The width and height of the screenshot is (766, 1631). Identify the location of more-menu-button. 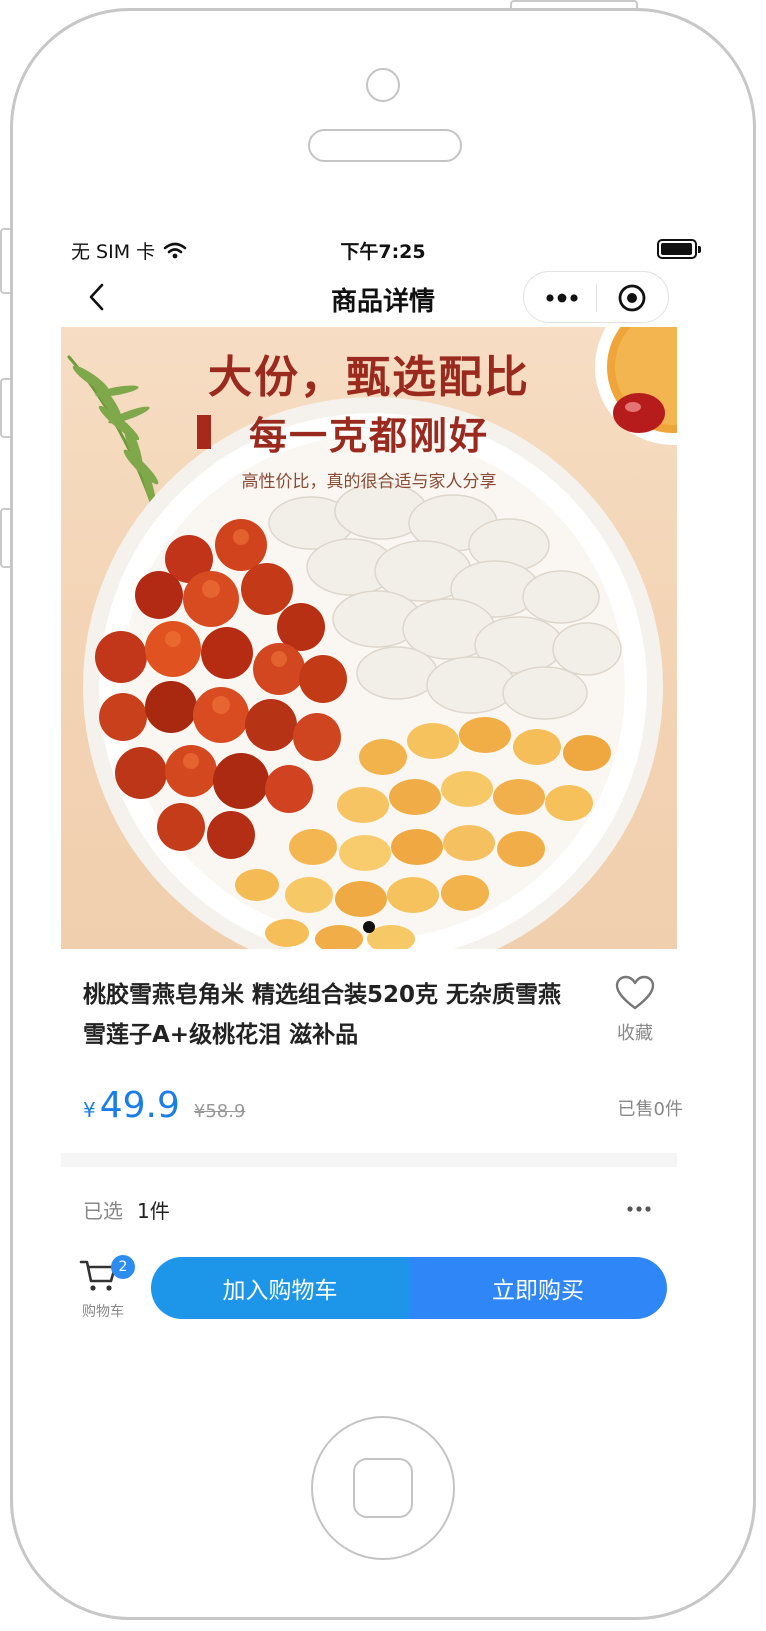
(562, 298).